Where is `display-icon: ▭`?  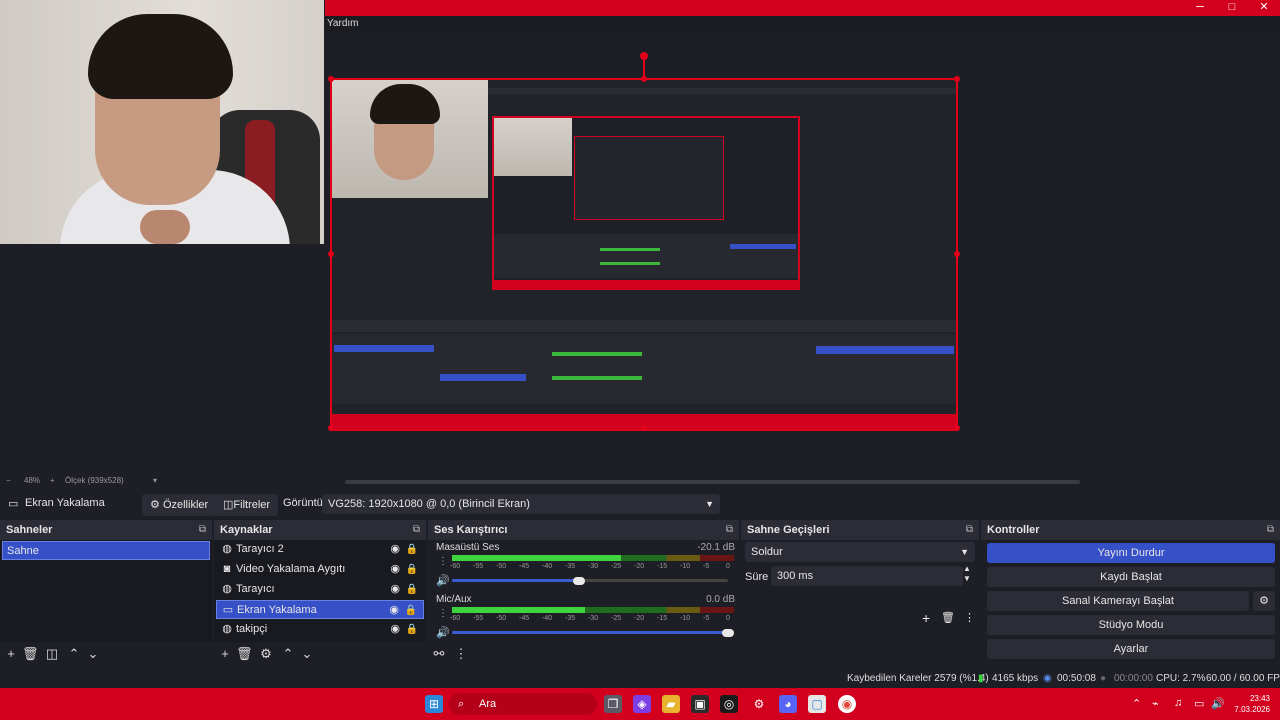
display-icon: ▭ is located at coordinates (1199, 703).